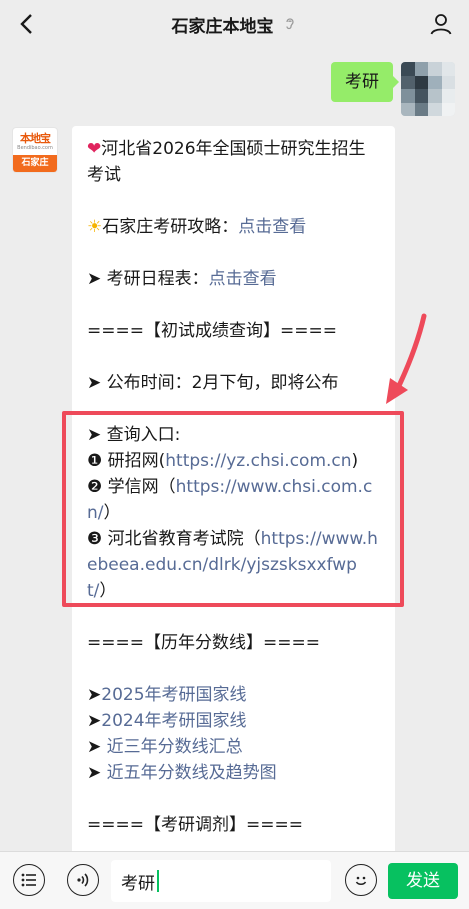 The height and width of the screenshot is (909, 469). Describe the element at coordinates (203, 643) in the screenshot. I see `section-score-lines: ====【历年分数线】====` at that location.